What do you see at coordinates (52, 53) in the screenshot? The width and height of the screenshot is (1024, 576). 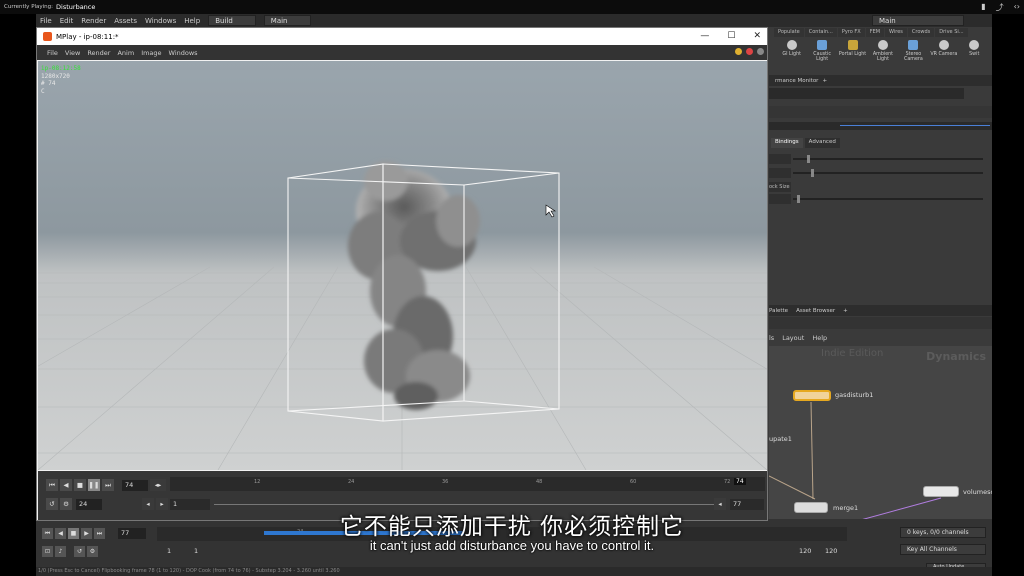 I see `mplay-menu-file: File` at bounding box center [52, 53].